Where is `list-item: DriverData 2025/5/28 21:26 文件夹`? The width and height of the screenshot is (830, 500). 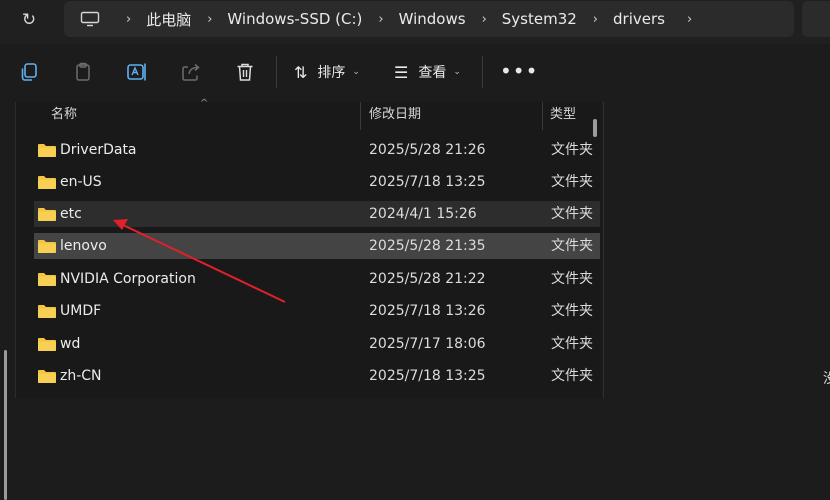 list-item: DriverData 2025/5/28 21:26 文件夹 is located at coordinates (317, 150).